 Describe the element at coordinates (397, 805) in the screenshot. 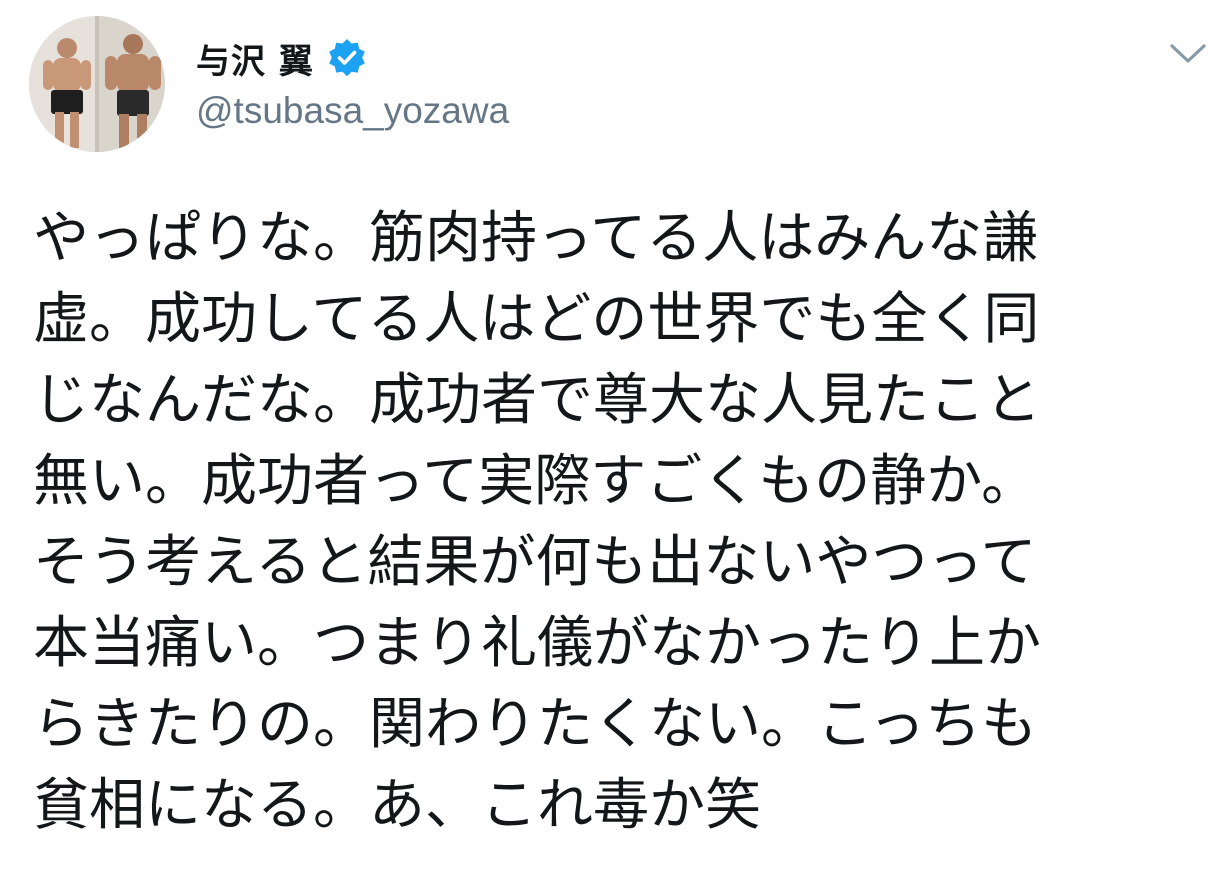

I see `tweet-text-line: 貧相になる。あ、これ毒か笑` at that location.